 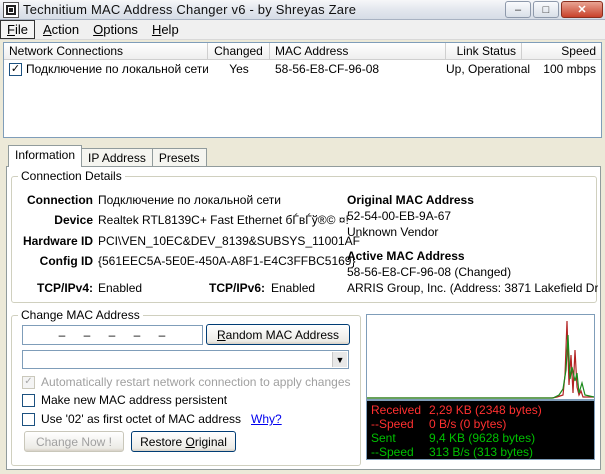 I want to click on menu-help: Help, so click(x=165, y=29).